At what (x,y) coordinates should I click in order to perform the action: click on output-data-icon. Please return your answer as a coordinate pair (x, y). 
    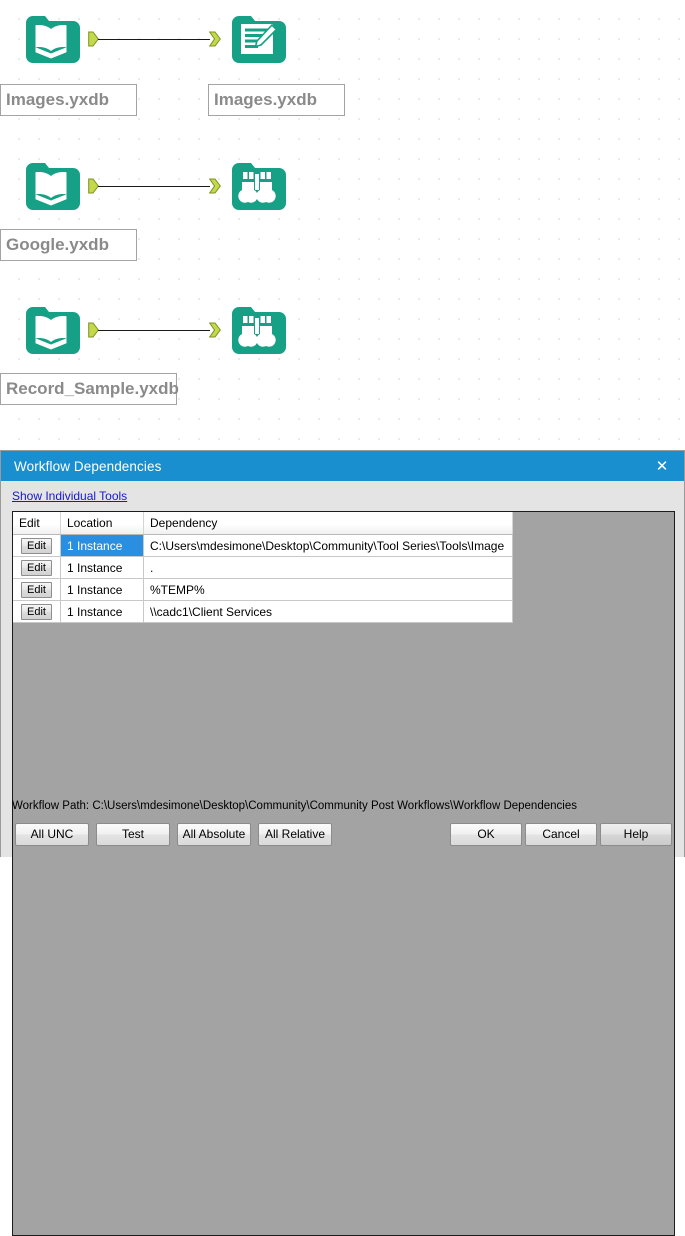
    Looking at the image, I should click on (257, 38).